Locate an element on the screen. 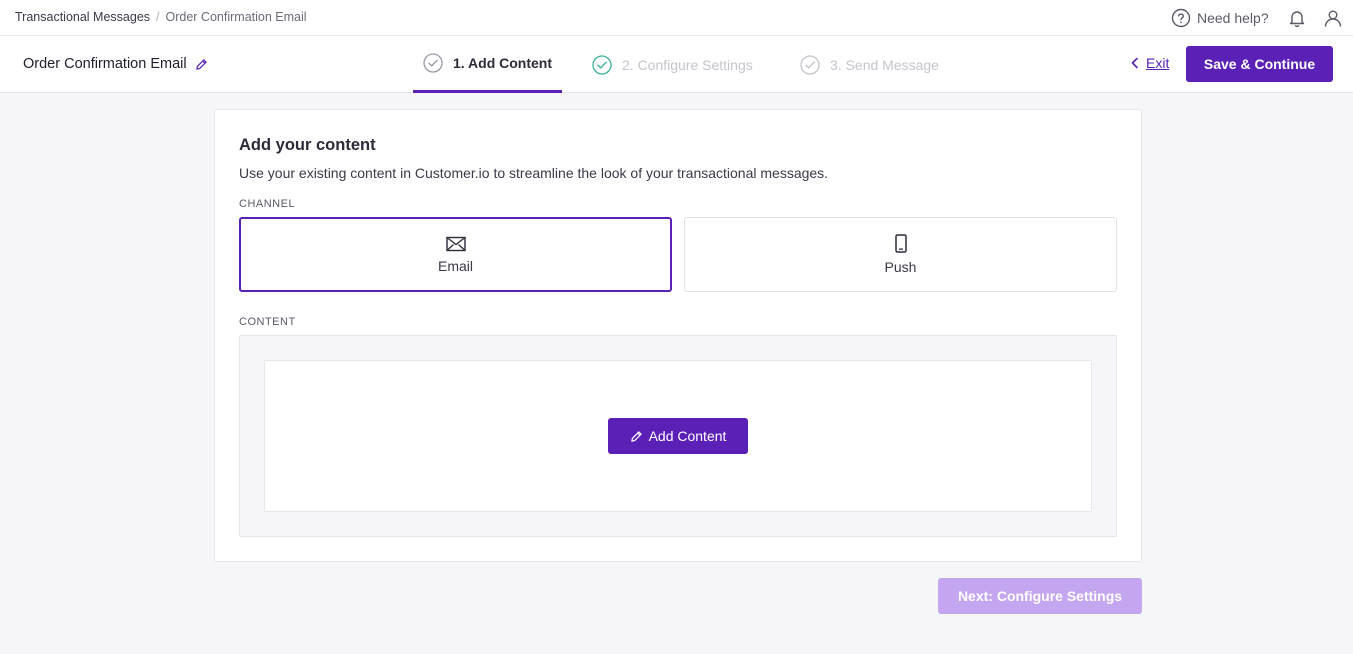 The image size is (1353, 654). bell-icon is located at coordinates (1297, 18).